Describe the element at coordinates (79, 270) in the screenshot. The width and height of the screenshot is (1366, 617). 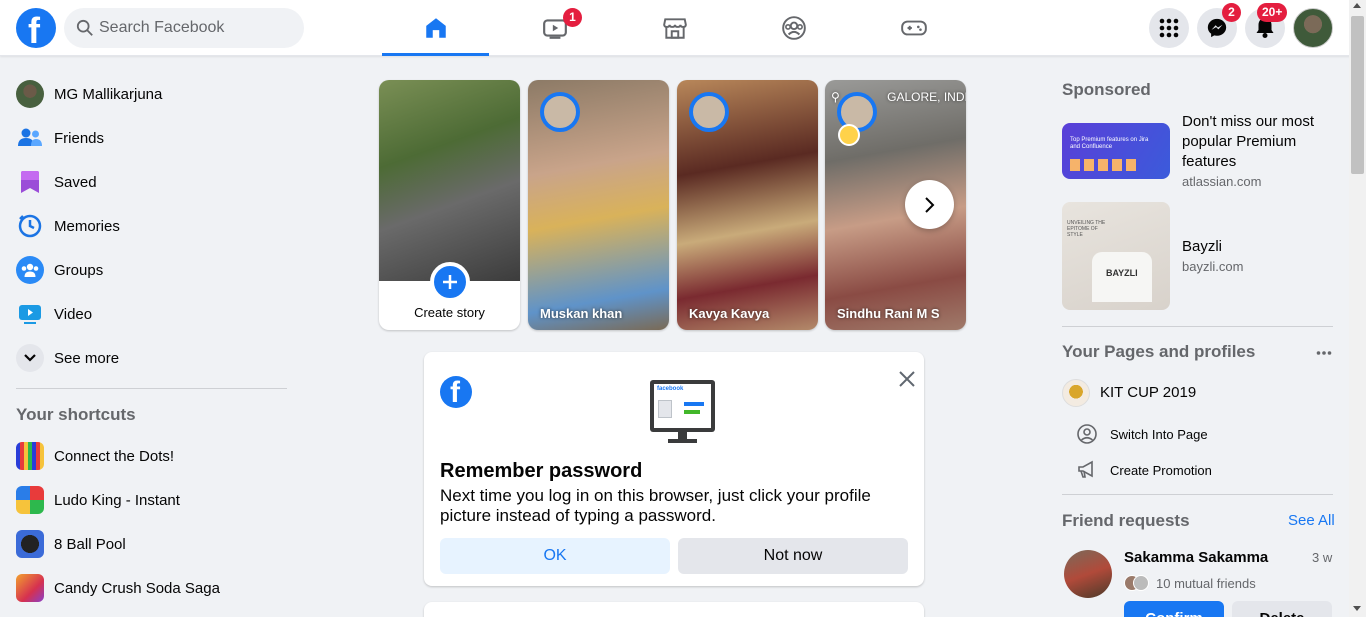
I see `sidebar-item-label: Groups` at that location.